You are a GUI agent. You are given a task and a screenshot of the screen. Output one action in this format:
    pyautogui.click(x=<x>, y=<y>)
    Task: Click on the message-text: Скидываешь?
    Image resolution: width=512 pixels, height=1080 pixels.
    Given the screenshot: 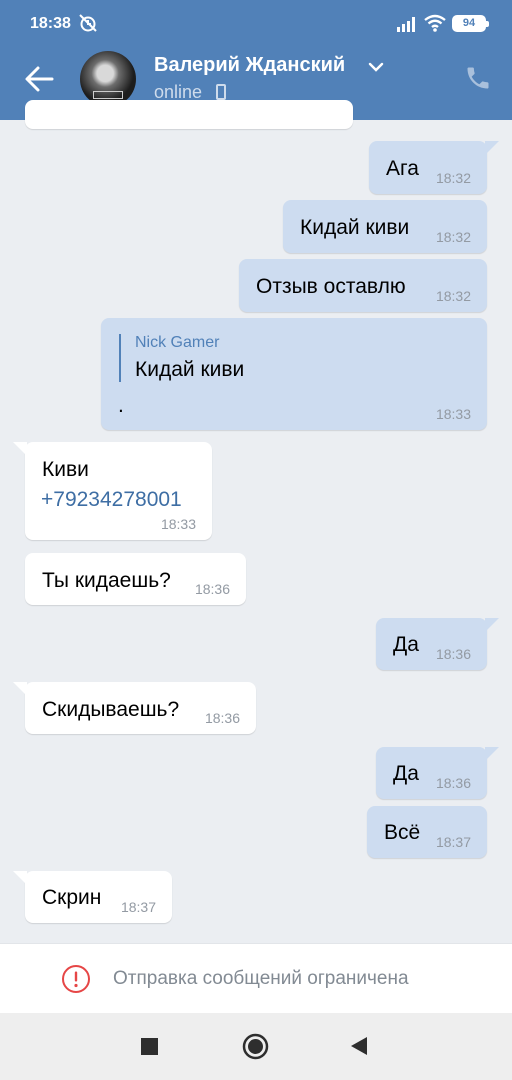 What is the action you would take?
    pyautogui.click(x=111, y=709)
    